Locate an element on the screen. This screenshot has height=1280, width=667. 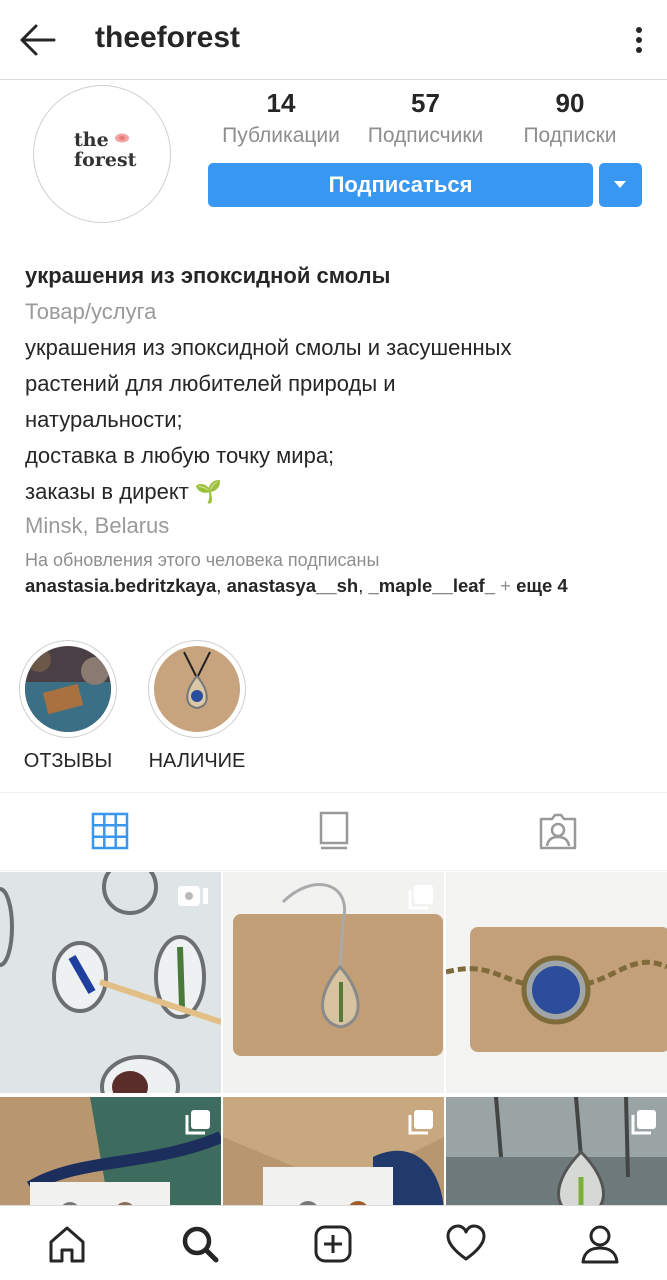
chevron-down-icon is located at coordinates (620, 184).